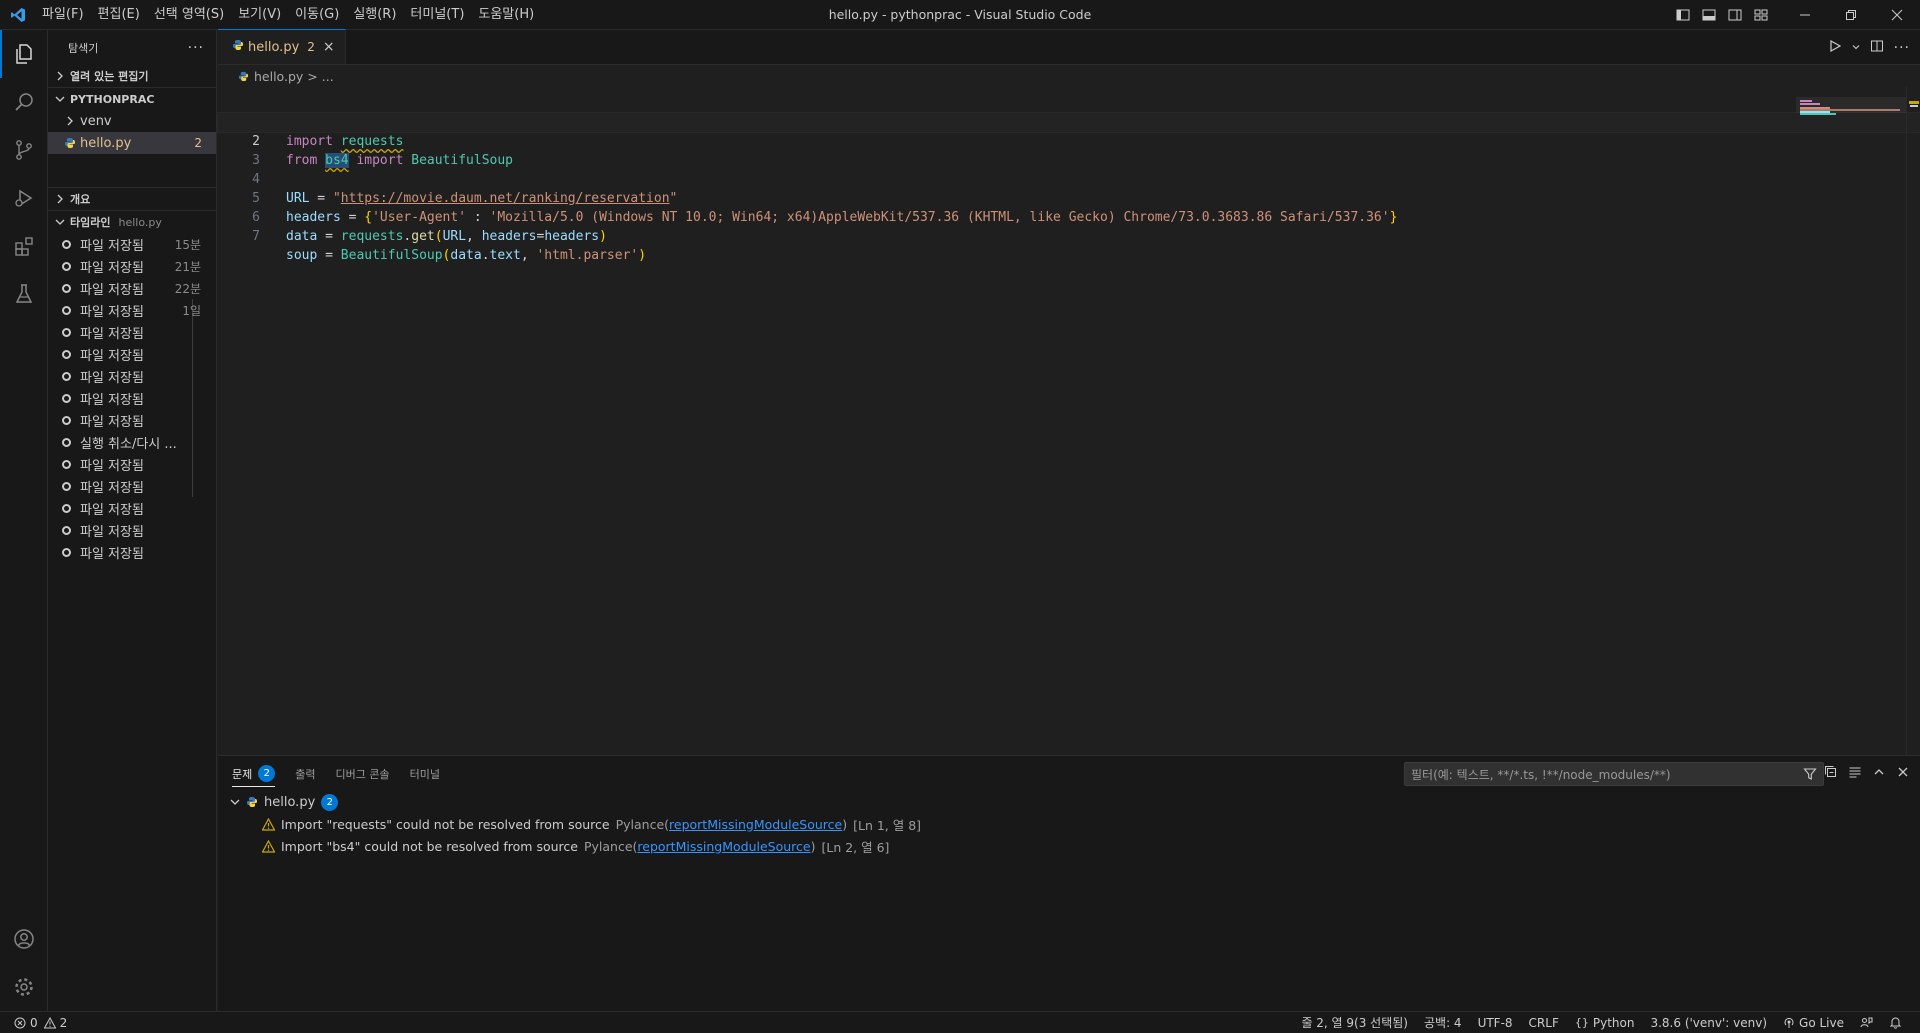  I want to click on feedback-icon, so click(1866, 1022).